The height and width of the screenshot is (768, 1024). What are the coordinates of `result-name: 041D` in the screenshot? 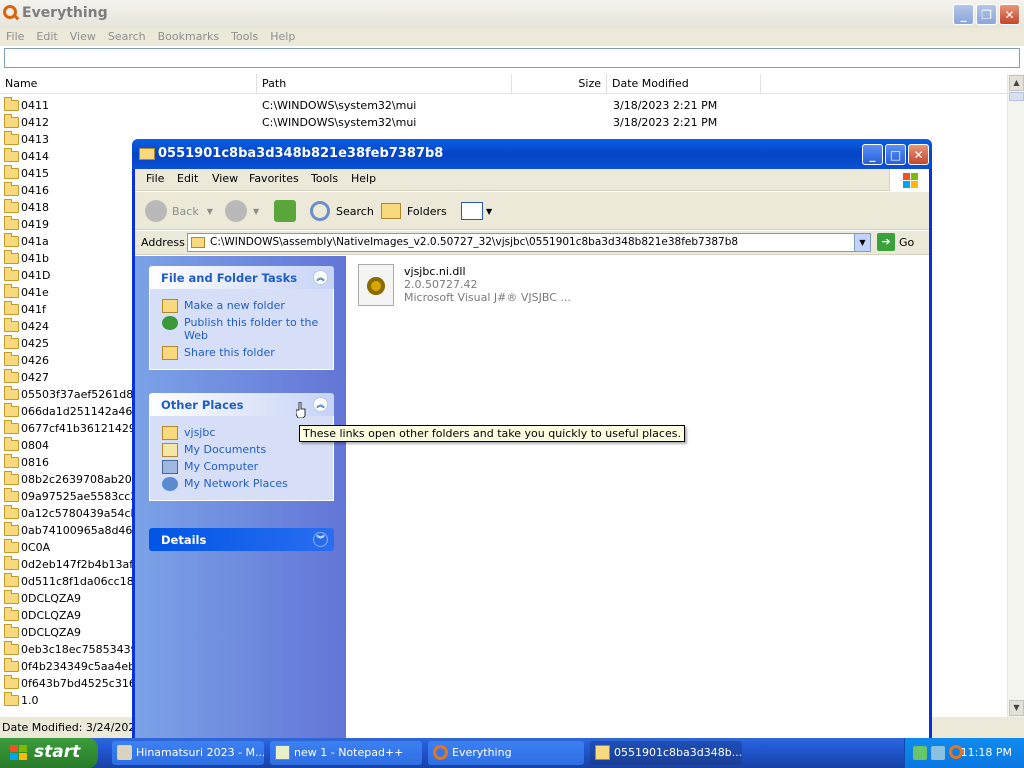 It's located at (36, 275).